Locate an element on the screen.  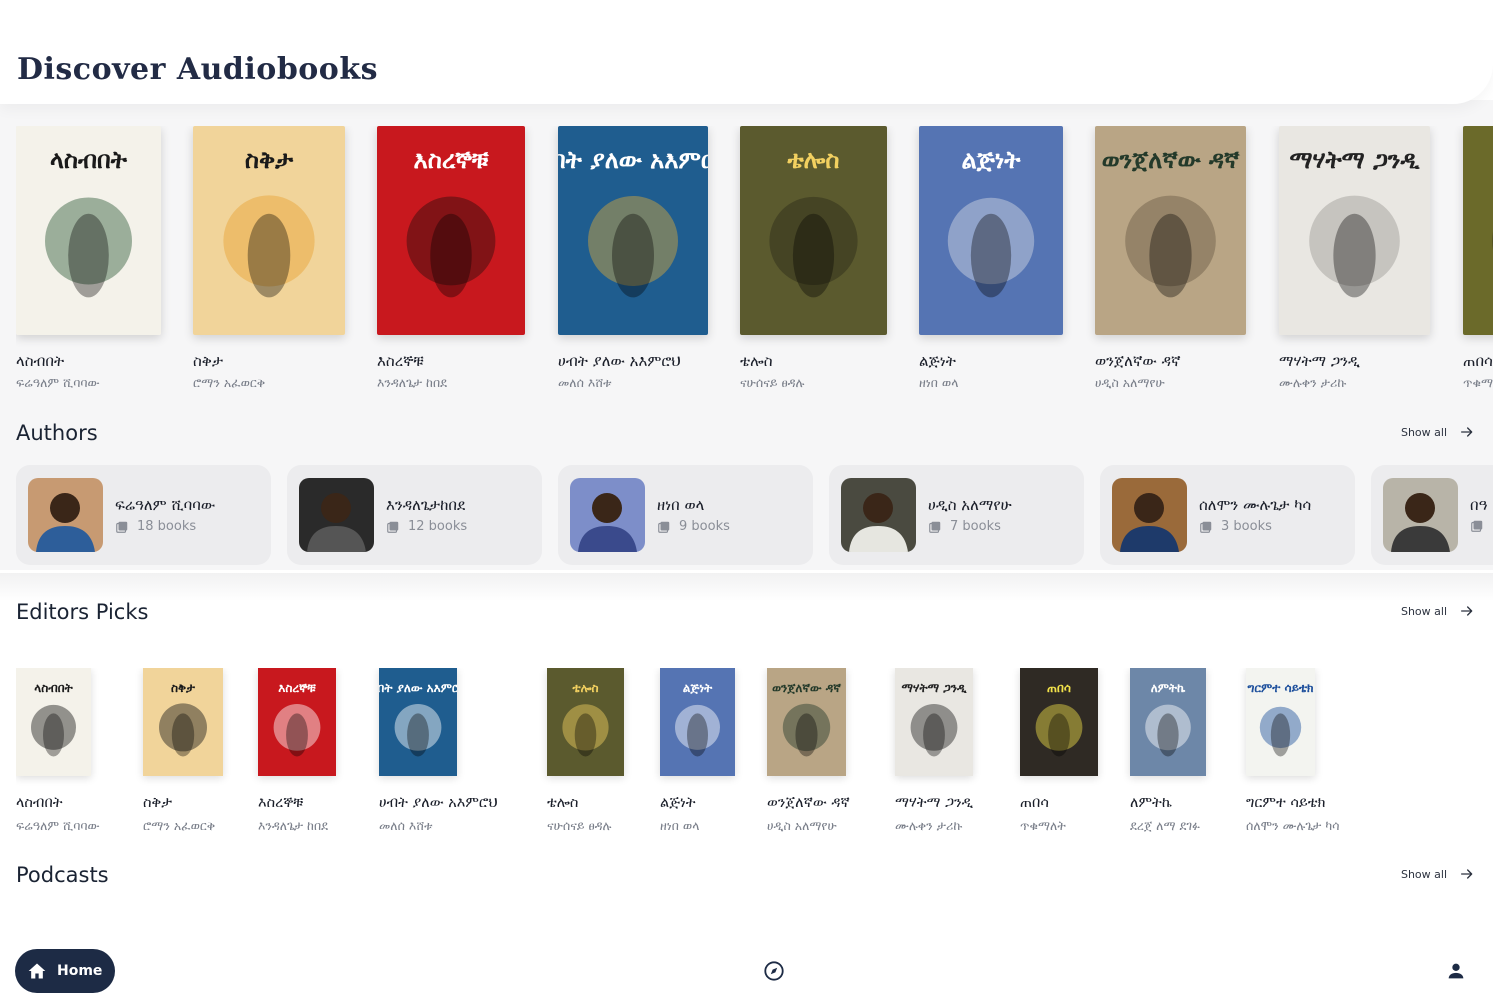
page-title: Discover Audiobooks is located at coordinates (197, 69).